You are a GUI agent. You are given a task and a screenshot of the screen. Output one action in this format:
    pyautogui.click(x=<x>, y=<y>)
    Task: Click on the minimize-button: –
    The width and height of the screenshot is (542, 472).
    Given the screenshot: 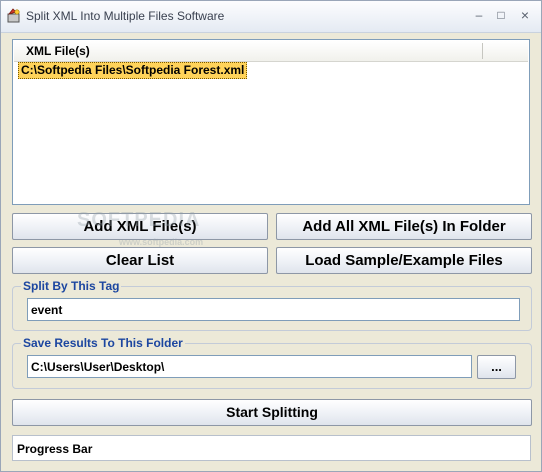 What is the action you would take?
    pyautogui.click(x=479, y=15)
    